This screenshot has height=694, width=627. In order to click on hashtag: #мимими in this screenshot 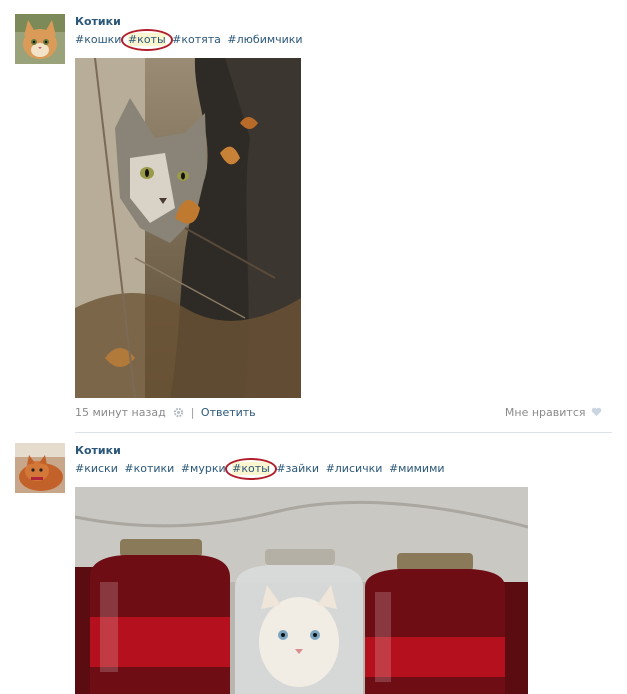, I will do `click(417, 468)`.